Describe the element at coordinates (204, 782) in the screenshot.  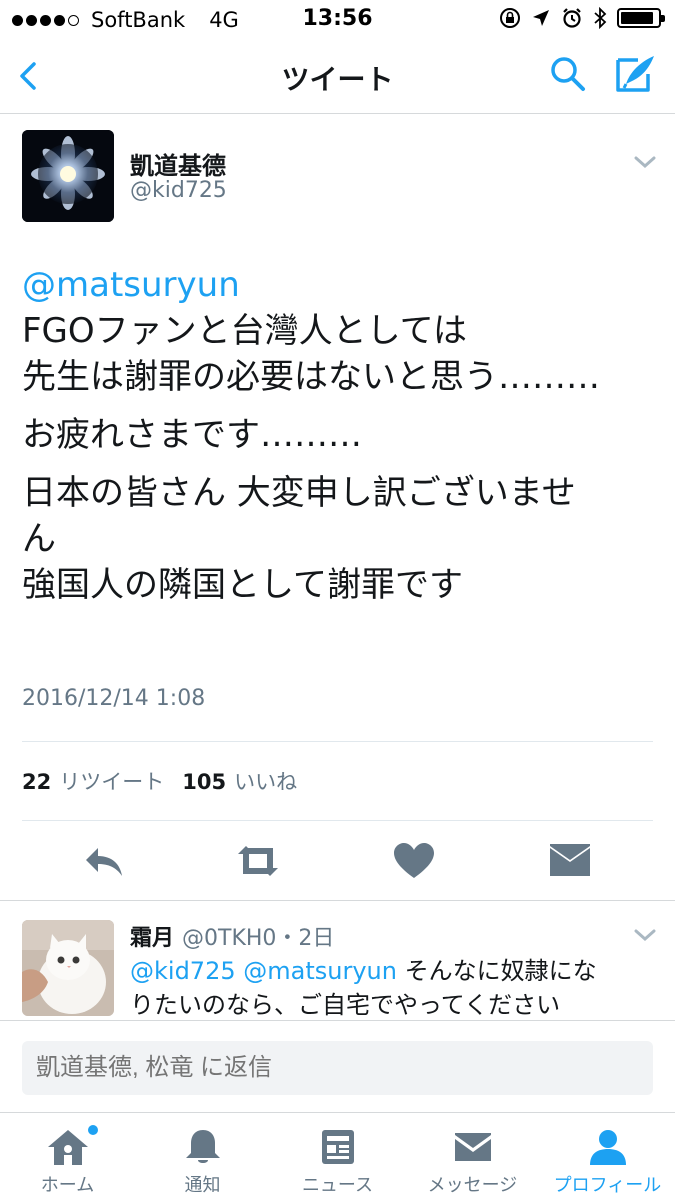
I see `like-count: 105` at that location.